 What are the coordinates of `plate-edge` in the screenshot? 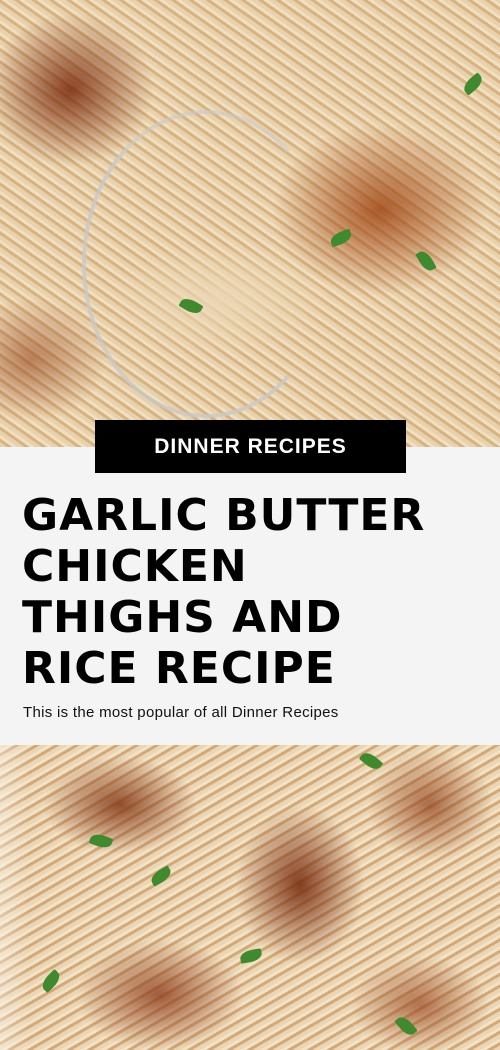 It's located at (15, 897).